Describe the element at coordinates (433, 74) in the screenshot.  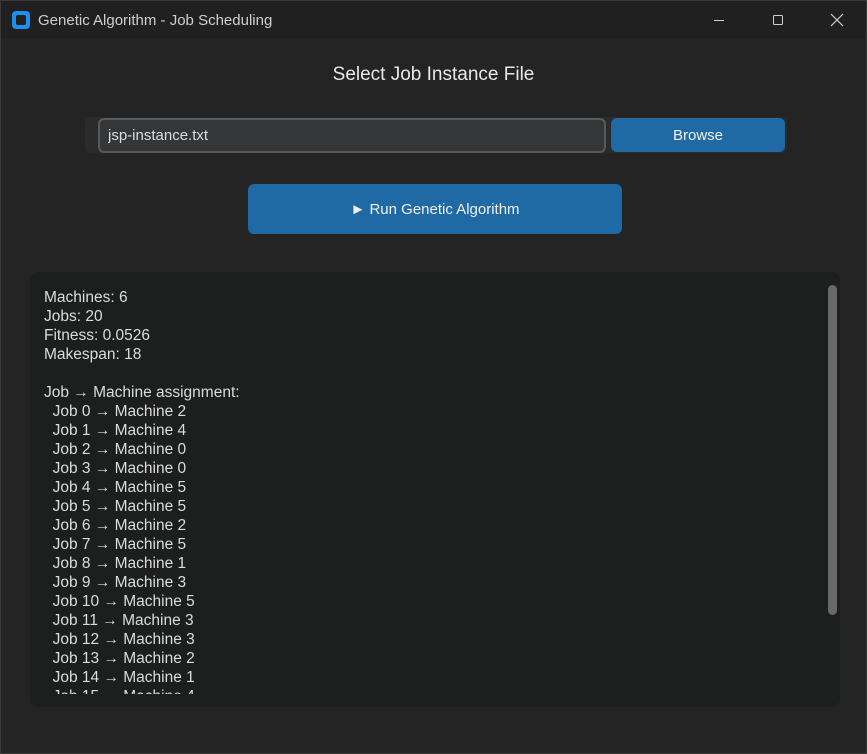
I see `page-heading: Select Job Instance File` at that location.